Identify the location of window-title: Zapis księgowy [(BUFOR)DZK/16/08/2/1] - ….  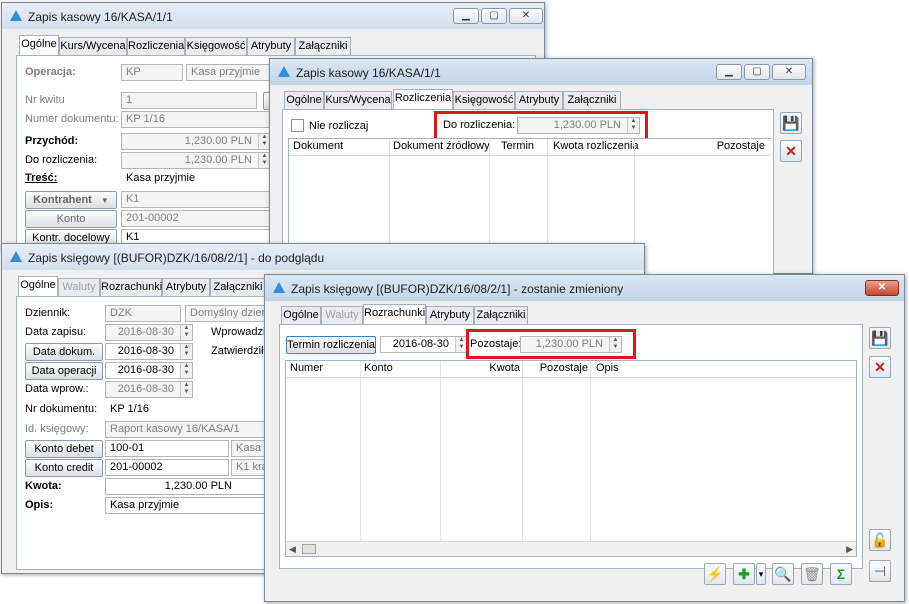
(457, 289).